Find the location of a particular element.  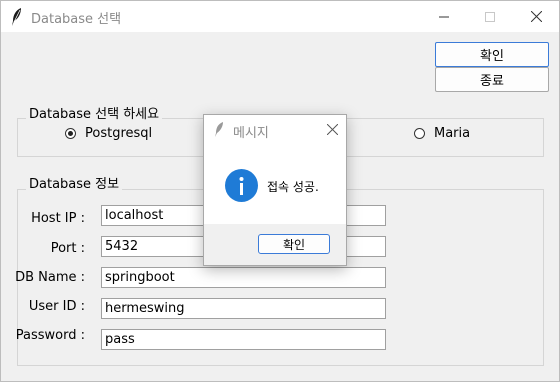

radio-selected-icon is located at coordinates (70, 133).